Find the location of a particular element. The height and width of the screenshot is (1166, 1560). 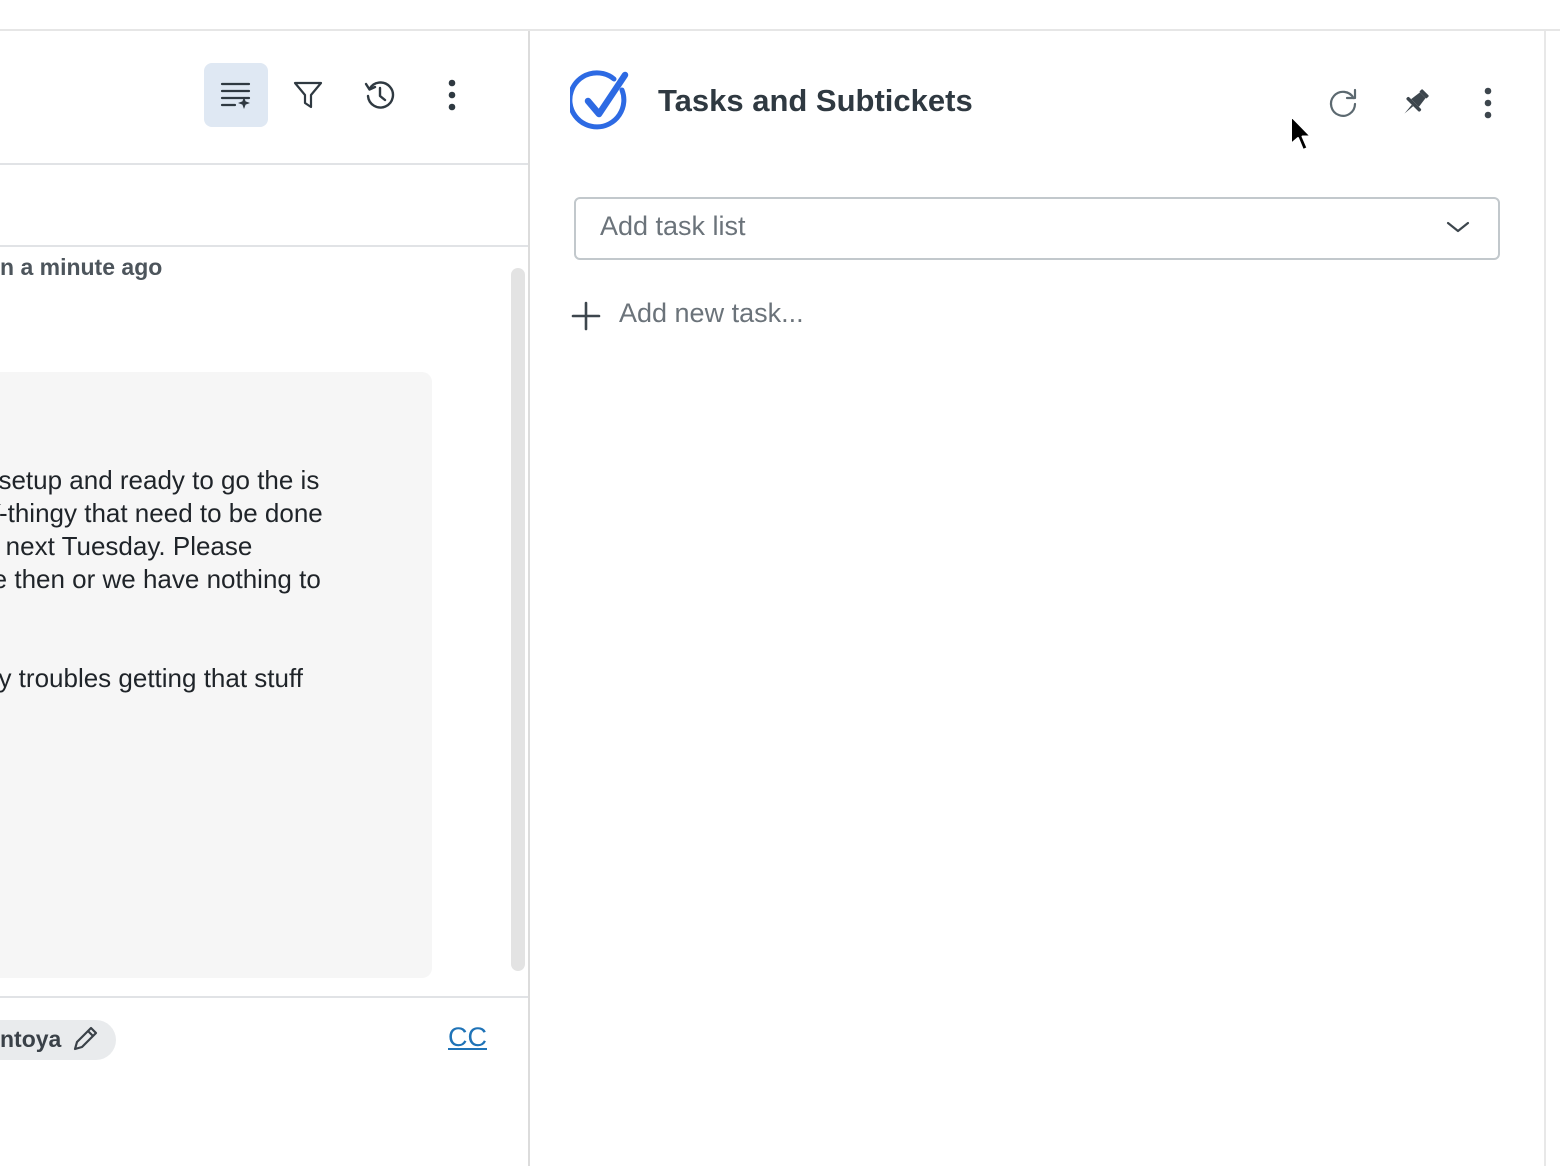

list-sparkle-button is located at coordinates (236, 95).